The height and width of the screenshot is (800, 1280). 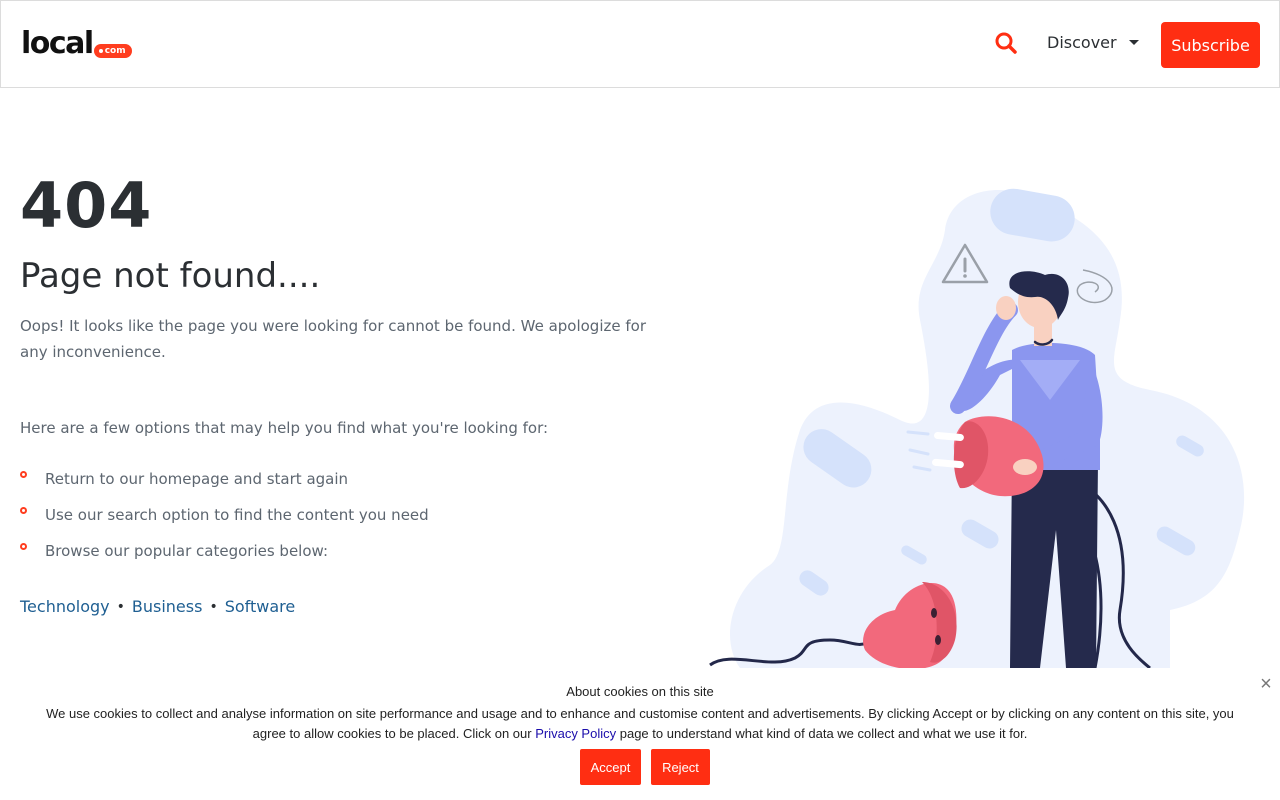 What do you see at coordinates (167, 607) in the screenshot?
I see `category-link-business: Business` at bounding box center [167, 607].